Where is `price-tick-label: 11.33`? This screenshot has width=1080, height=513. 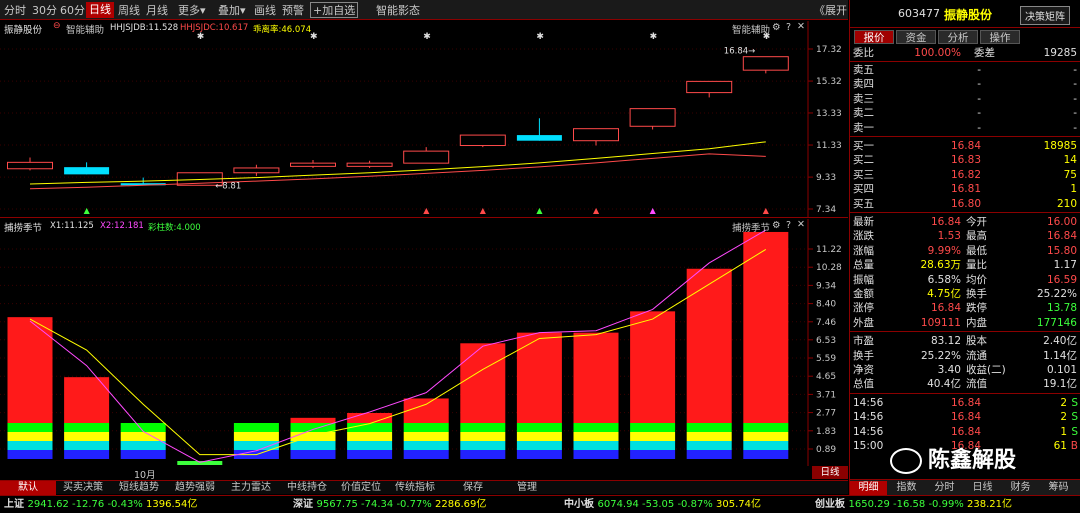
price-tick-label: 11.33 is located at coordinates (829, 146).